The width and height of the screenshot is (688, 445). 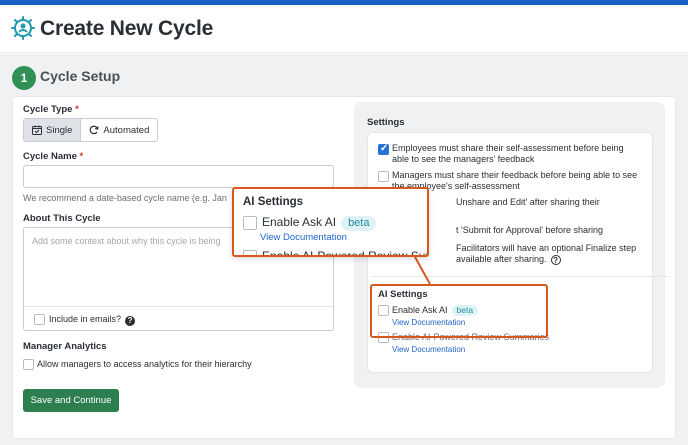 I want to click on callout-view-documentation-link: View Documentation, so click(x=303, y=237).